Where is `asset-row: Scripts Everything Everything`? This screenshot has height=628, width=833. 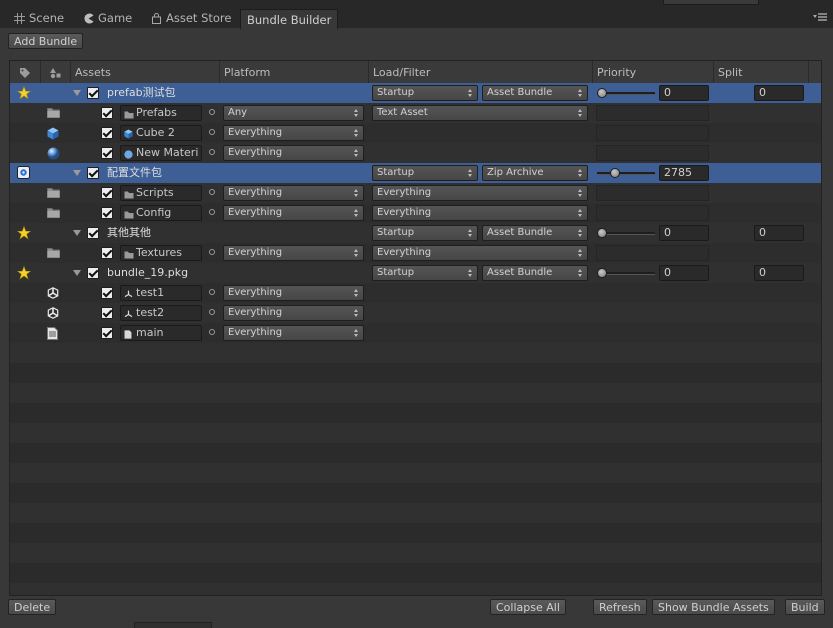
asset-row: Scripts Everything Everything is located at coordinates (415, 193).